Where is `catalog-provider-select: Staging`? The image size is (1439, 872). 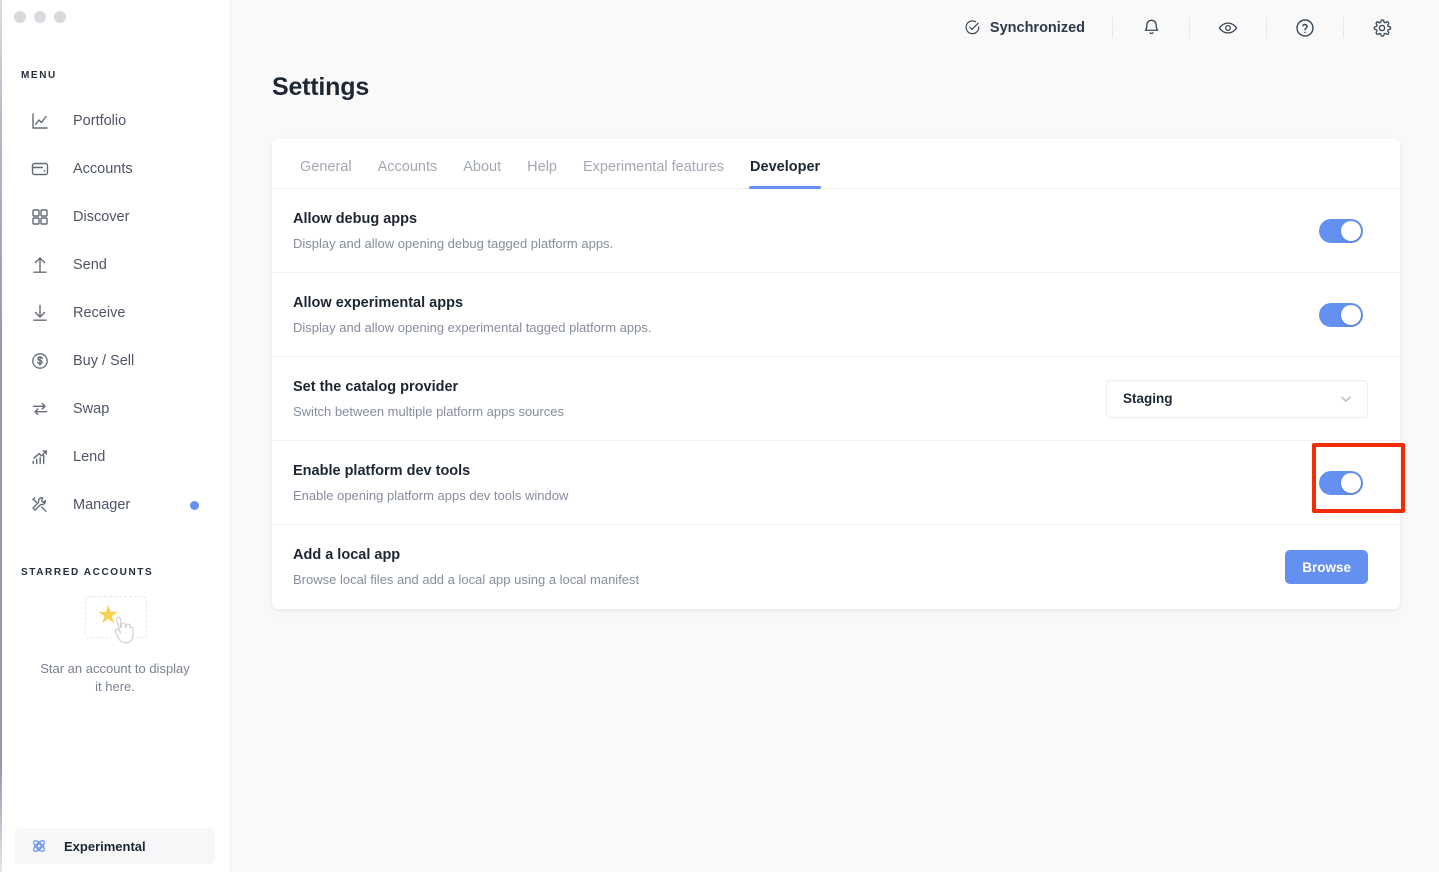
catalog-provider-select: Staging is located at coordinates (1237, 398).